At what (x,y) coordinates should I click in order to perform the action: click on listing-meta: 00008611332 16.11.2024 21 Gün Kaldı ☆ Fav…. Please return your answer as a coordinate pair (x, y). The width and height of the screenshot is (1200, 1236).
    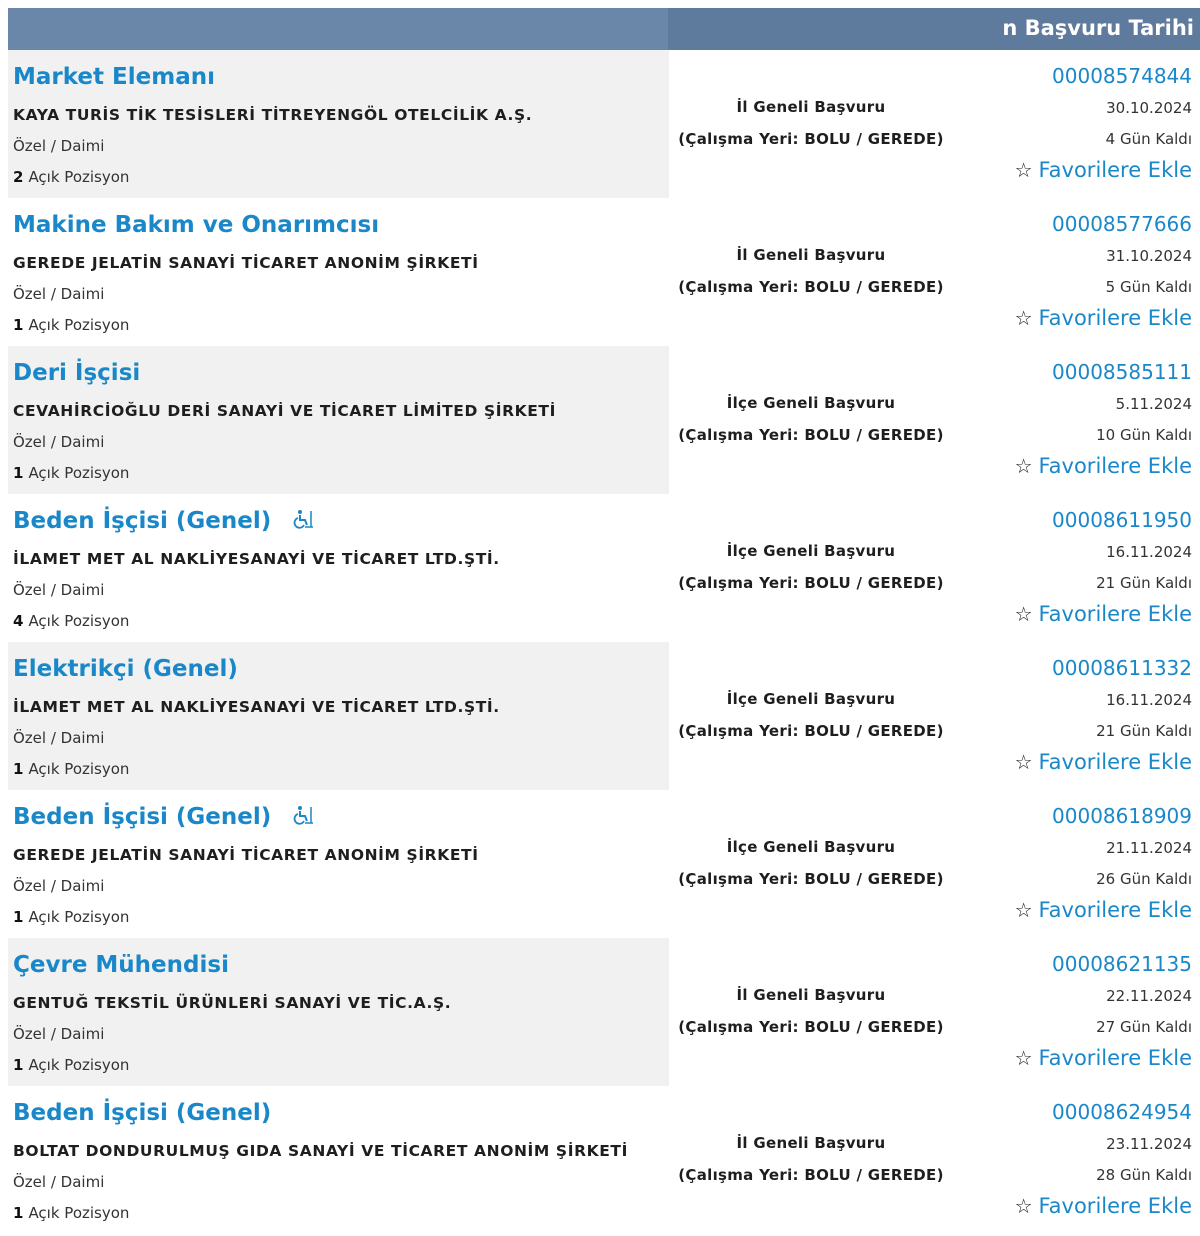
    Looking at the image, I should click on (1042, 716).